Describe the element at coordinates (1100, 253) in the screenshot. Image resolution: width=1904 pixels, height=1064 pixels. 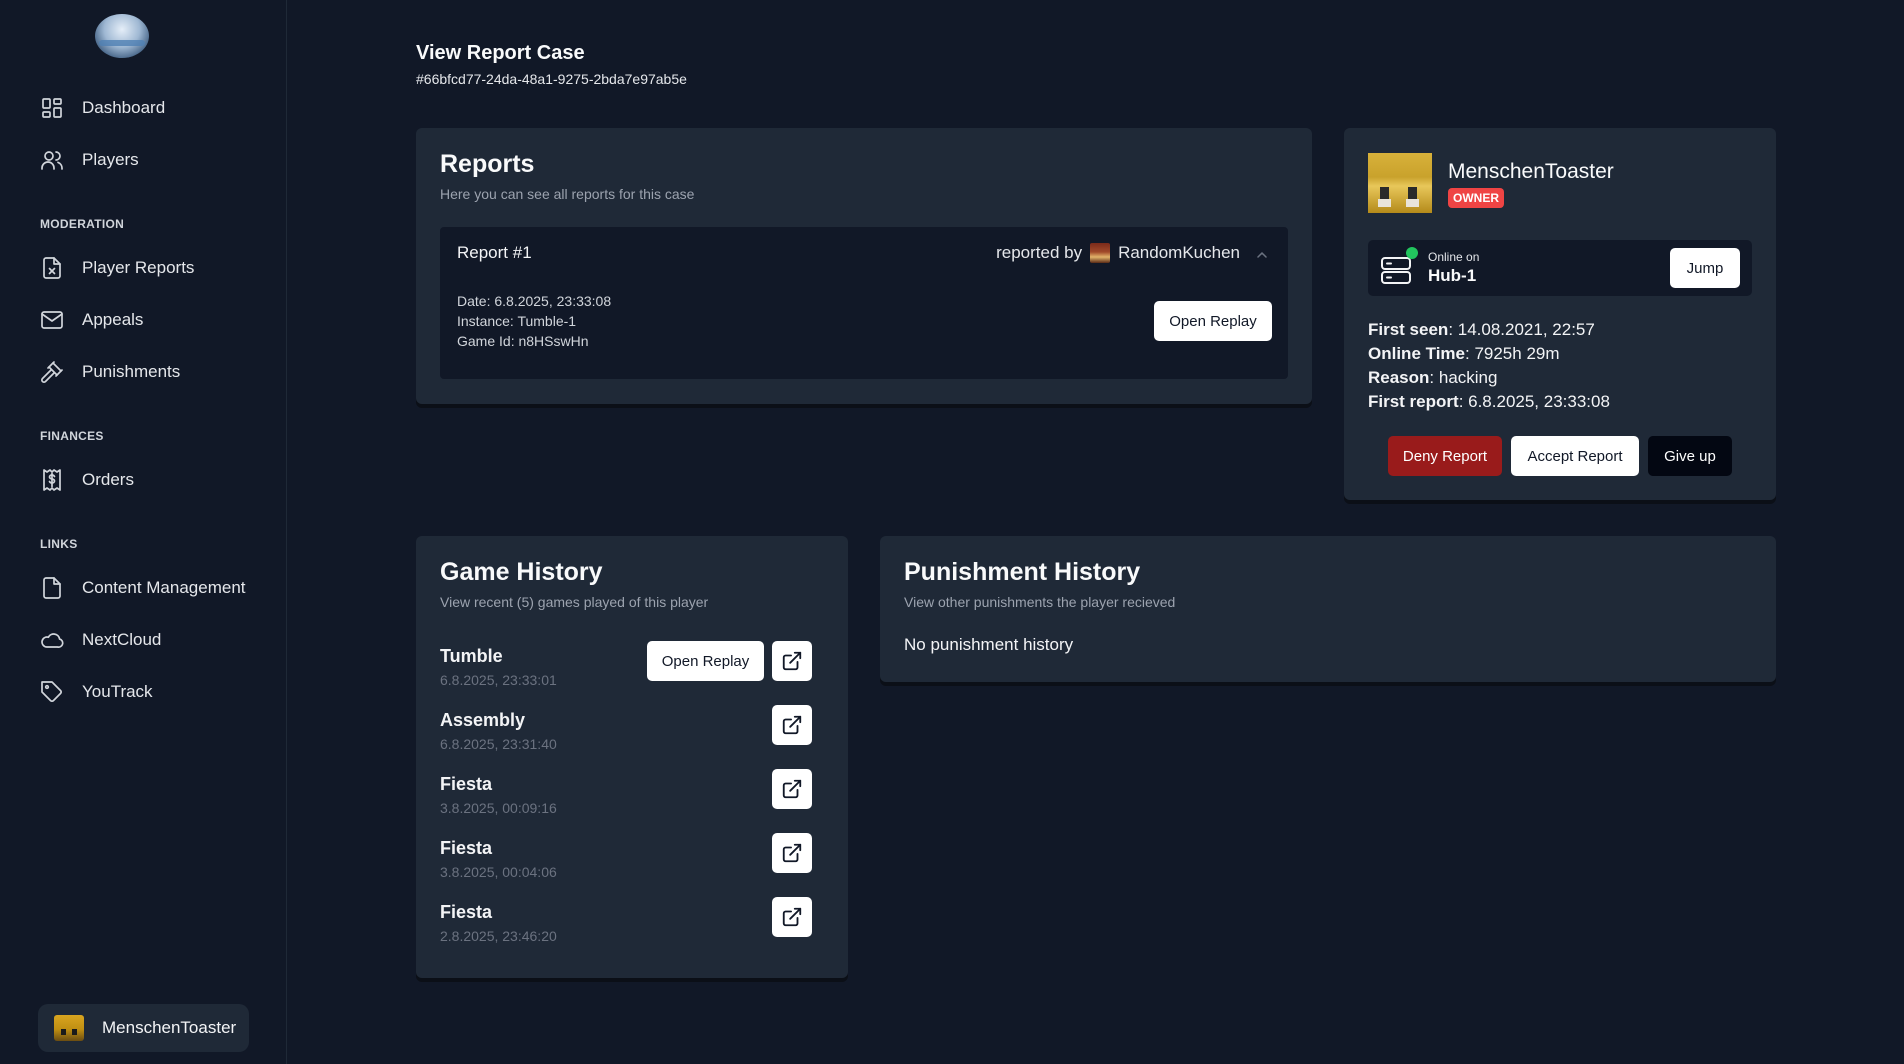
I see `reporter-avatar` at that location.